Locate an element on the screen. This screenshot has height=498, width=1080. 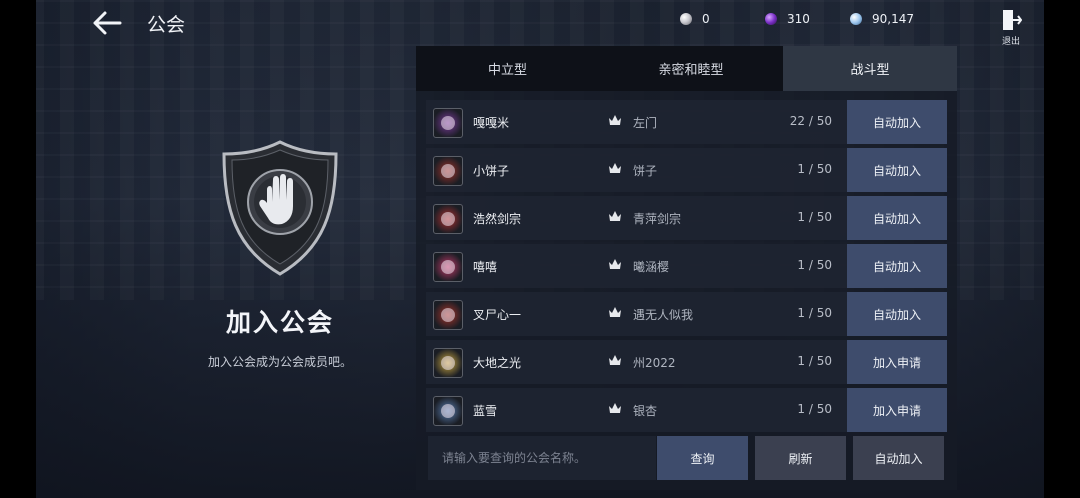
tab-neutral: 中立型 is located at coordinates (507, 68).